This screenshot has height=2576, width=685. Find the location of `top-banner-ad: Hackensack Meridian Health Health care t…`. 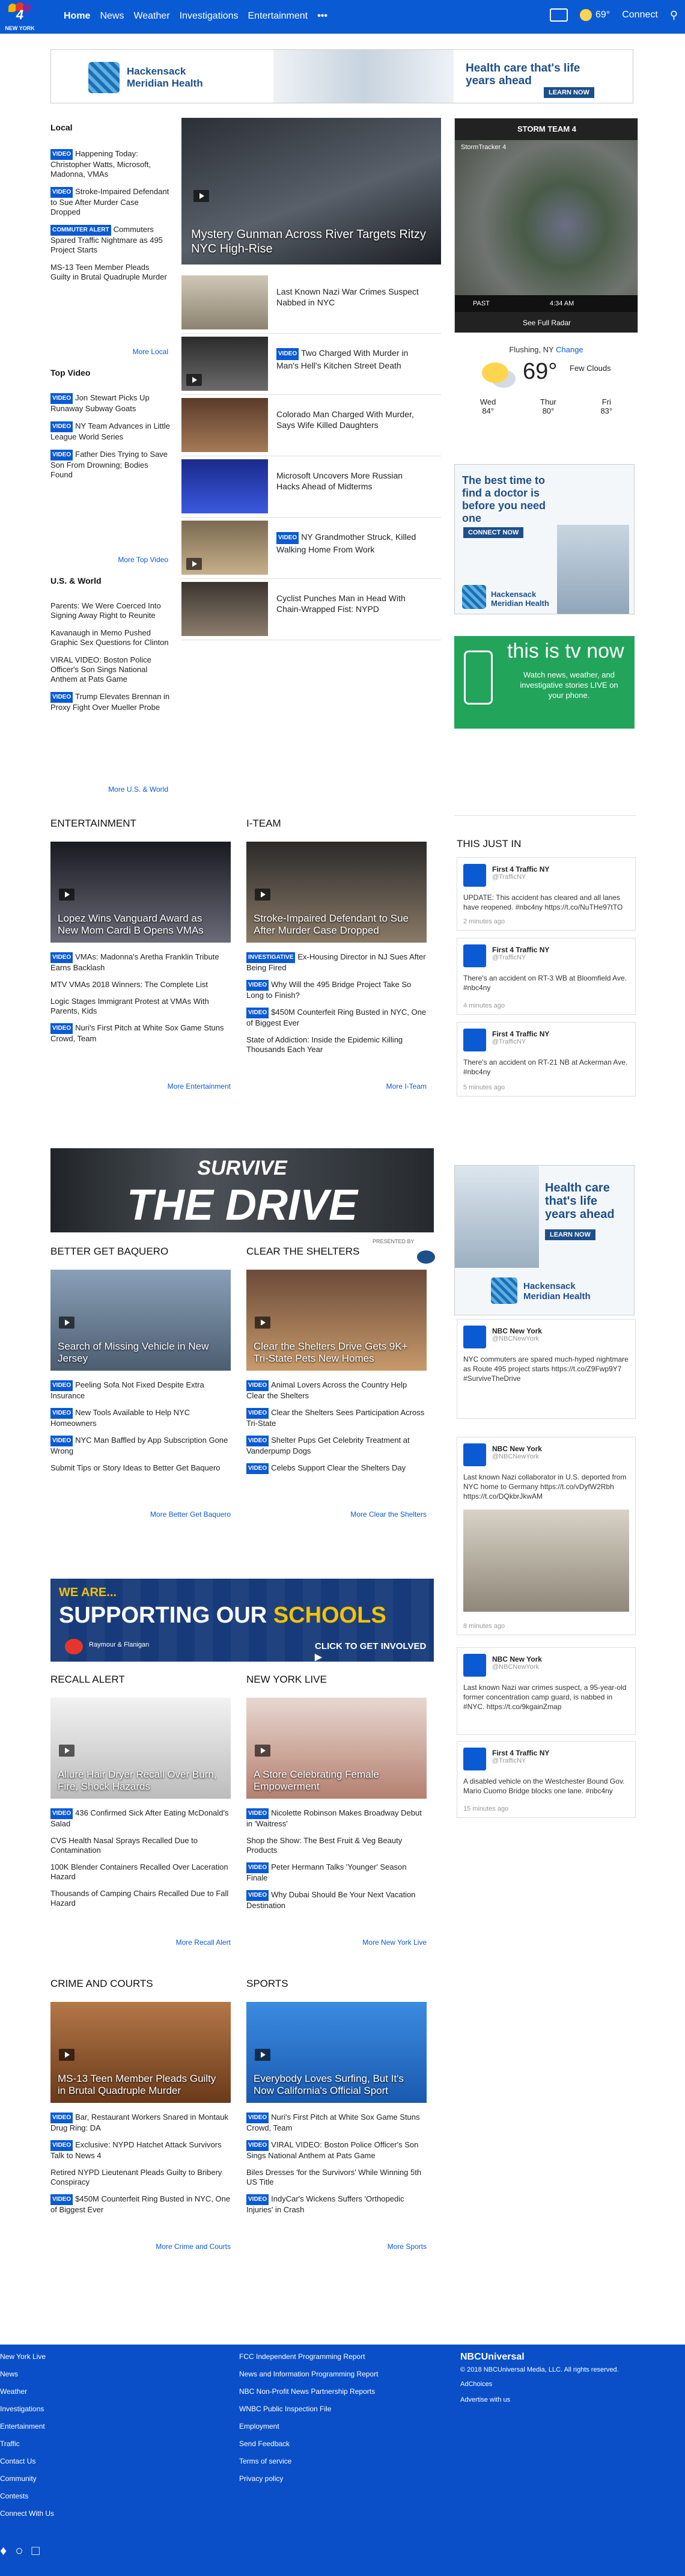

top-banner-ad: Hackensack Meridian Health Health care t… is located at coordinates (341, 76).